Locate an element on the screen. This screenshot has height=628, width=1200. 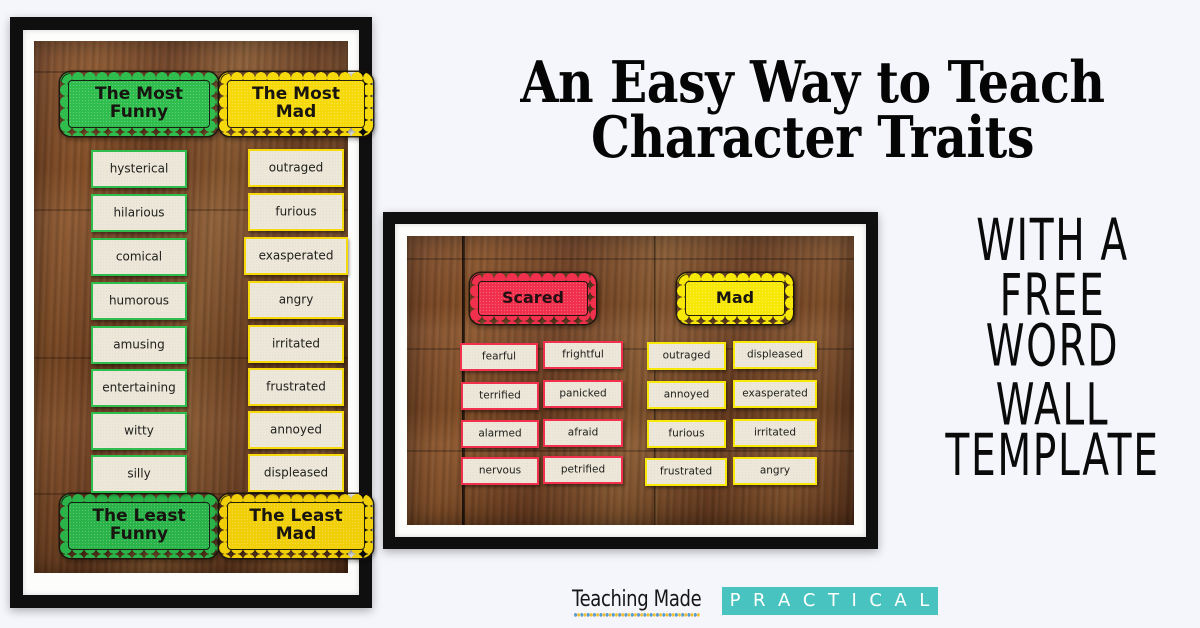
word-card-text: terrified is located at coordinates (500, 395).